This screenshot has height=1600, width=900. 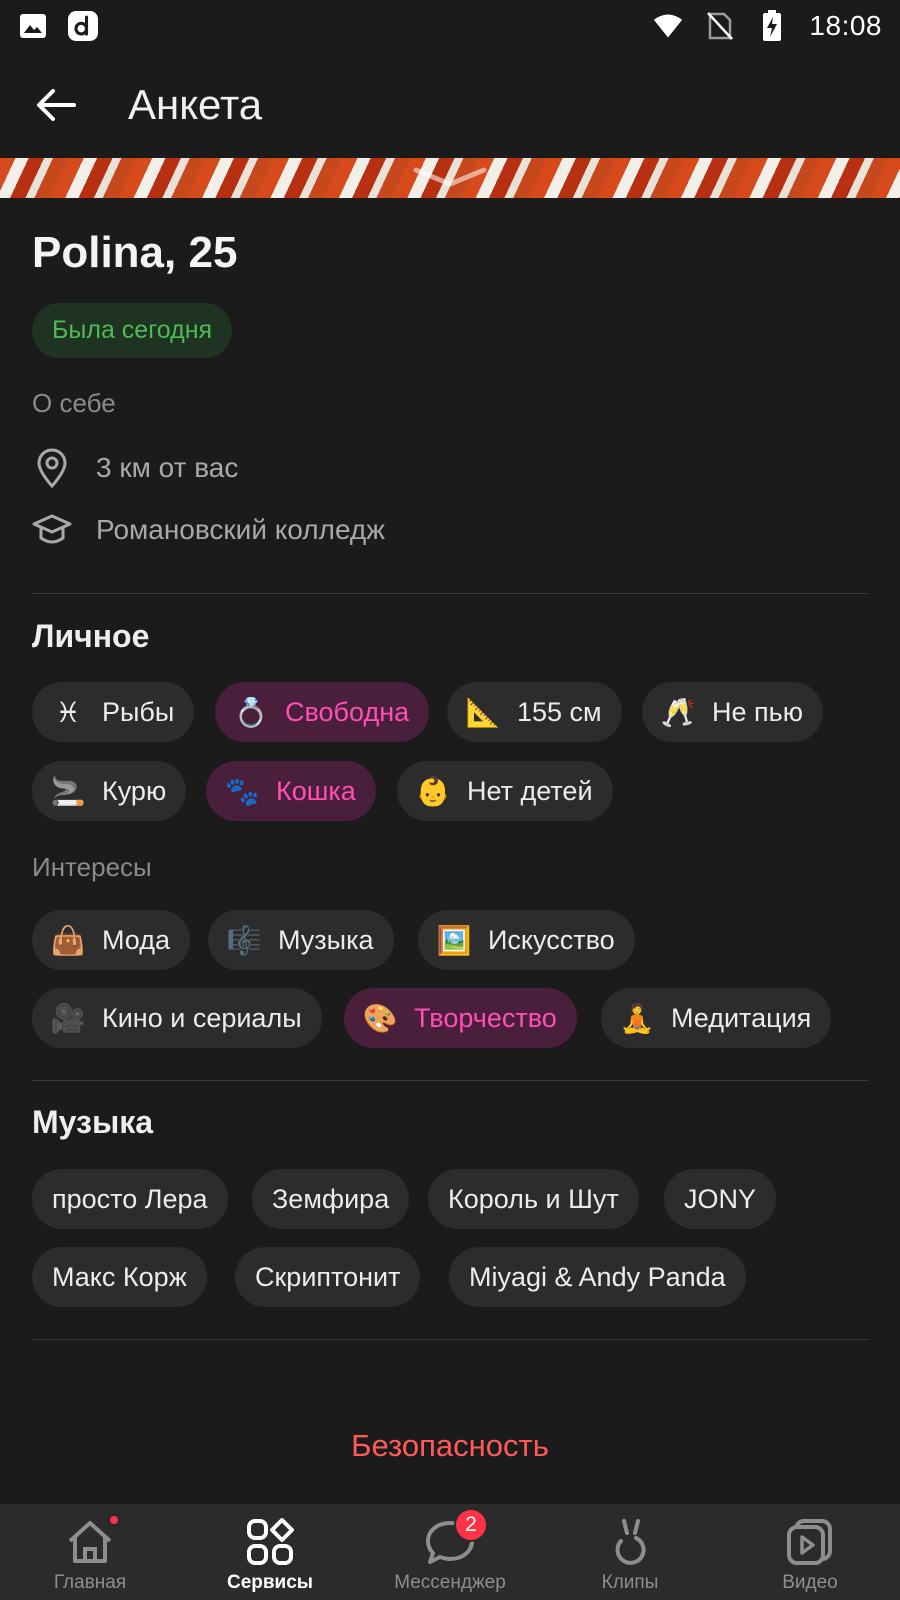 What do you see at coordinates (242, 791) in the screenshot?
I see `paw-icon: 🐾` at bounding box center [242, 791].